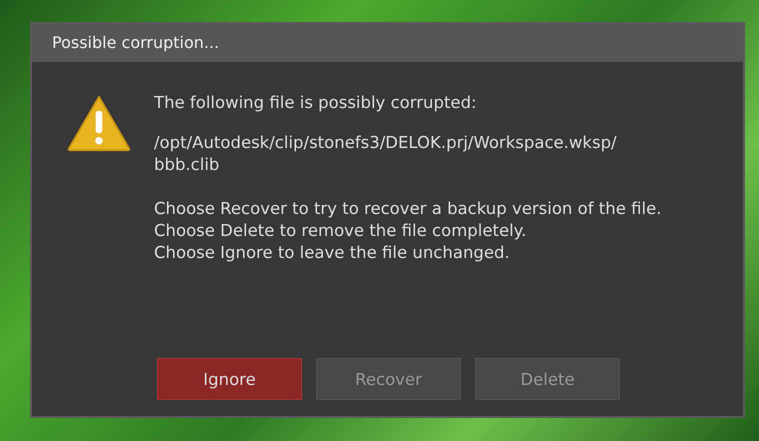 This screenshot has width=759, height=441. Describe the element at coordinates (547, 379) in the screenshot. I see `dialog-button: Delete` at that location.